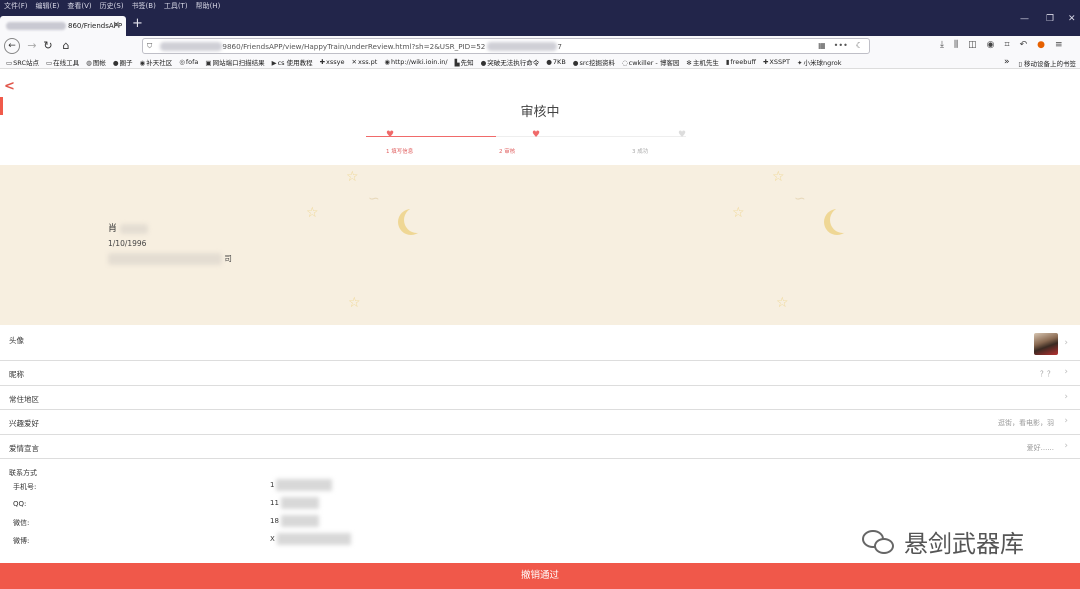 This screenshot has width=1080, height=589. I want to click on url-tail: 7, so click(559, 46).